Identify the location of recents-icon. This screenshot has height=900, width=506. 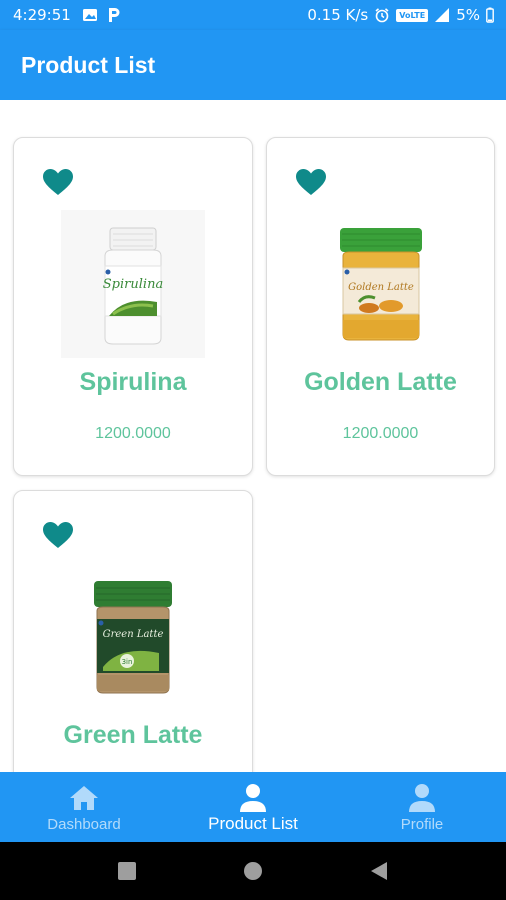
(127, 871).